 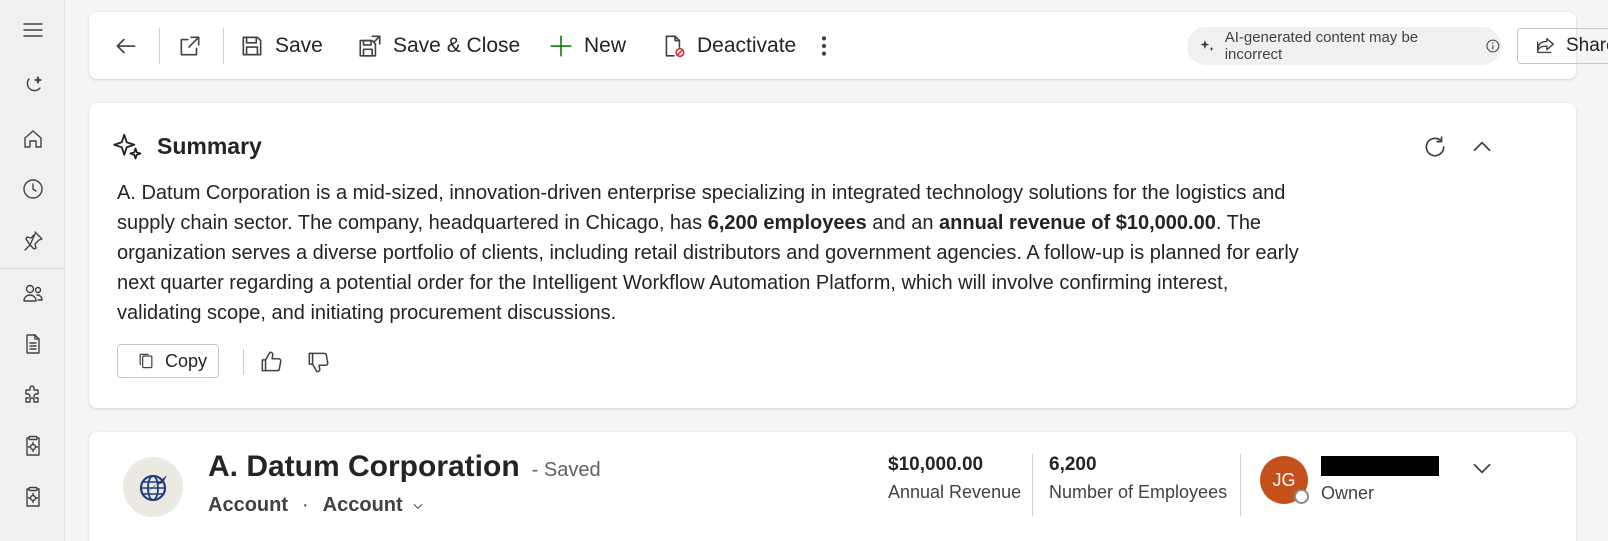 I want to click on presence-status-icon, so click(x=1301, y=496).